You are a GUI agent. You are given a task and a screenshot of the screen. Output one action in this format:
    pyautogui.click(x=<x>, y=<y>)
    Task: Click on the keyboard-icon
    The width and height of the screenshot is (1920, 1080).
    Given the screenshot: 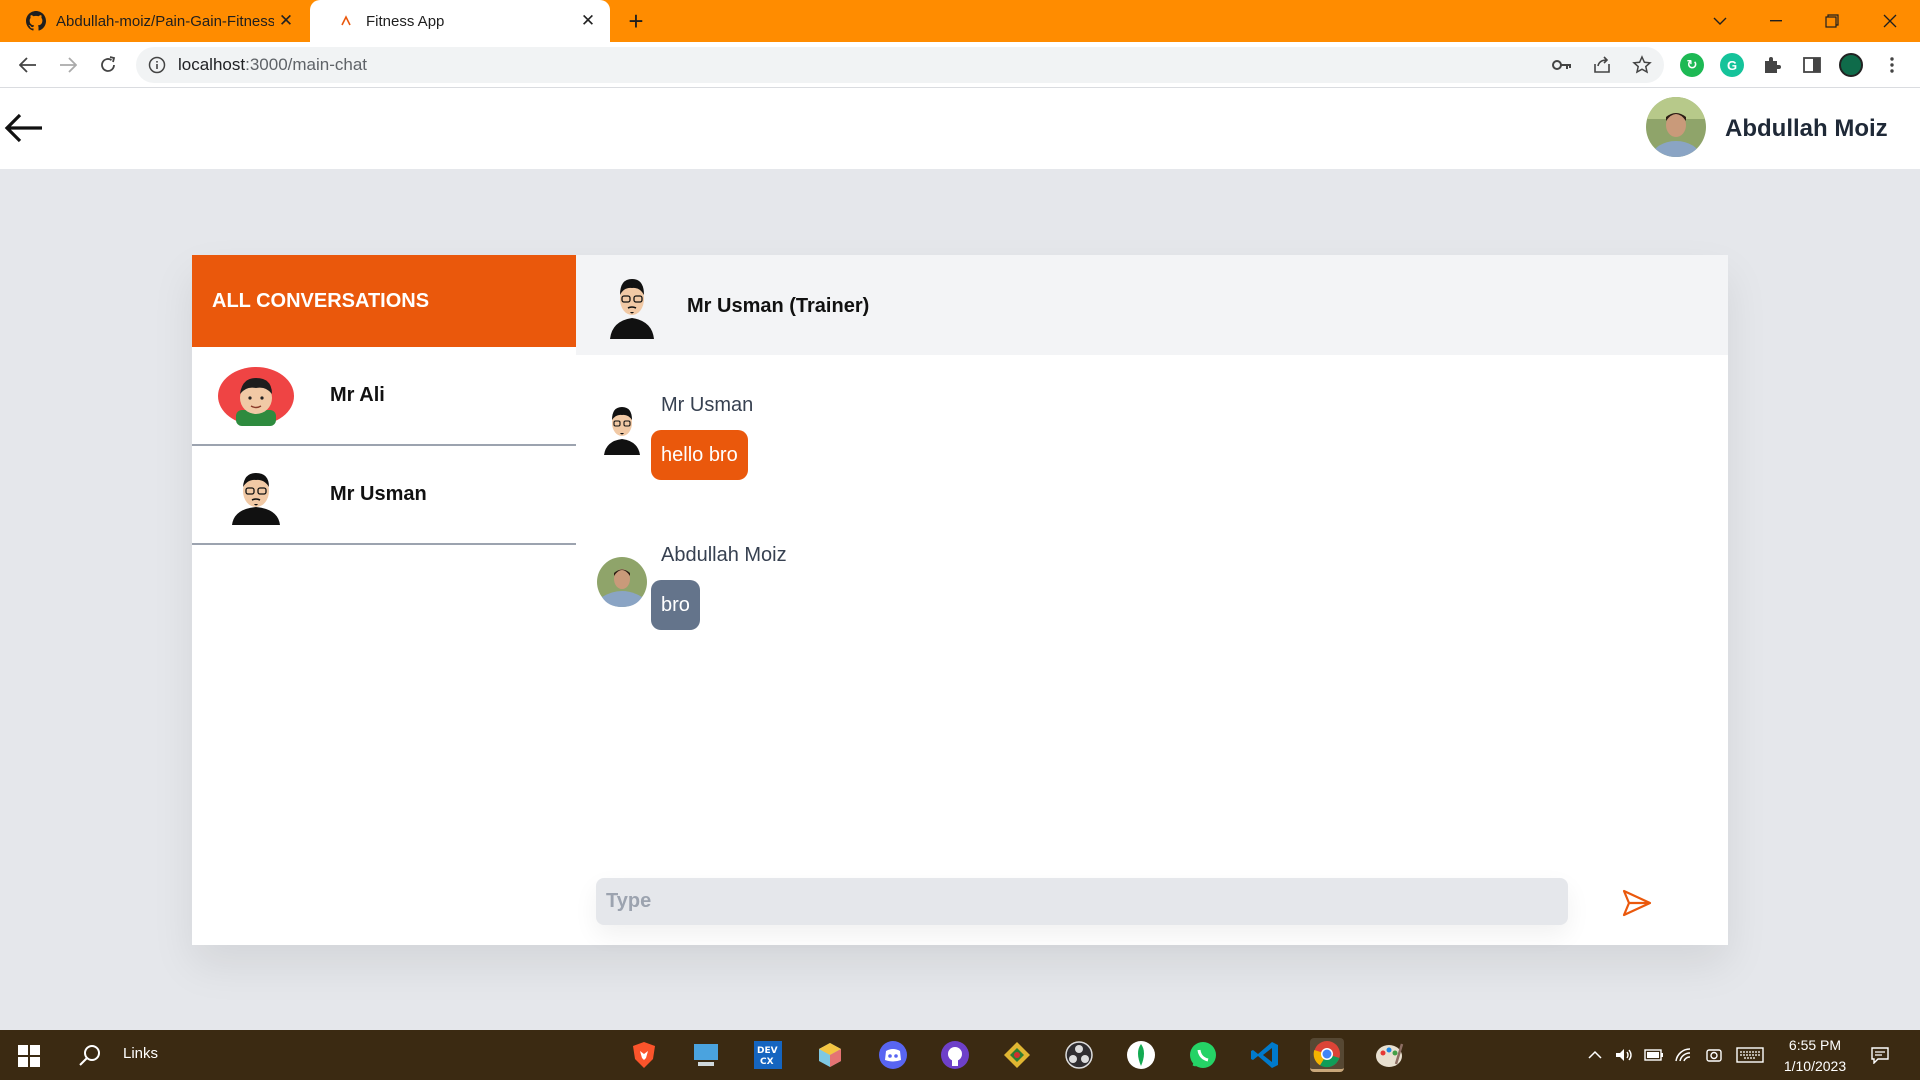 What is the action you would take?
    pyautogui.click(x=1750, y=1055)
    